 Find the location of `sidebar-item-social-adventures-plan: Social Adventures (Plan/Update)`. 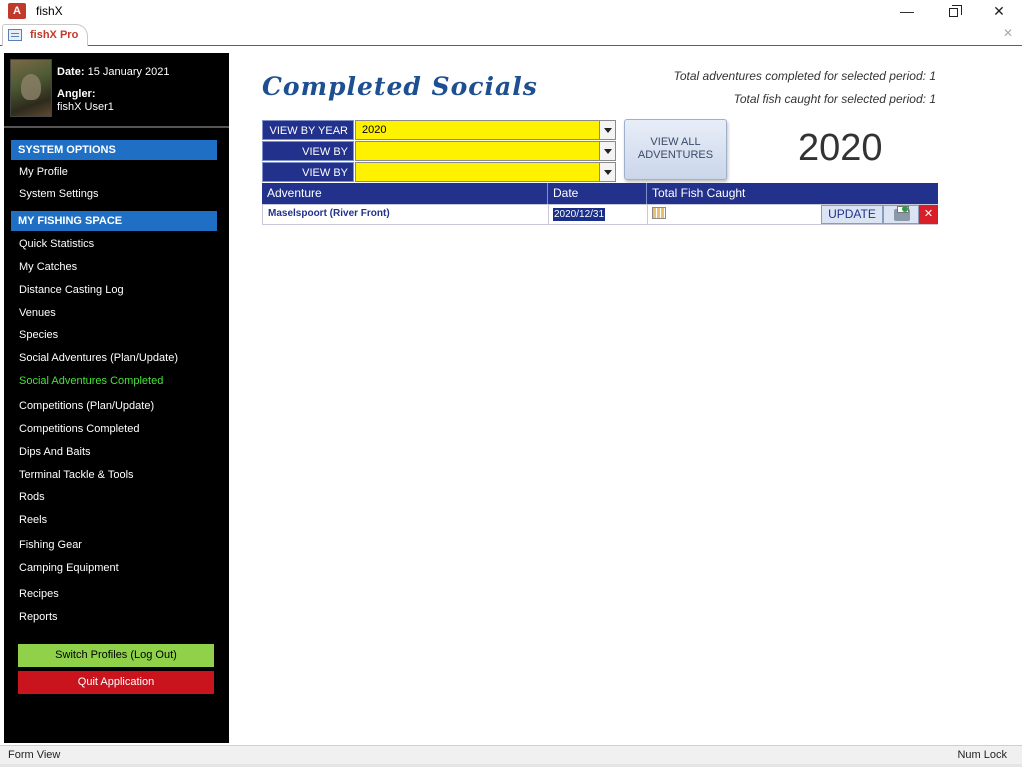

sidebar-item-social-adventures-plan: Social Adventures (Plan/Update) is located at coordinates (98, 358).